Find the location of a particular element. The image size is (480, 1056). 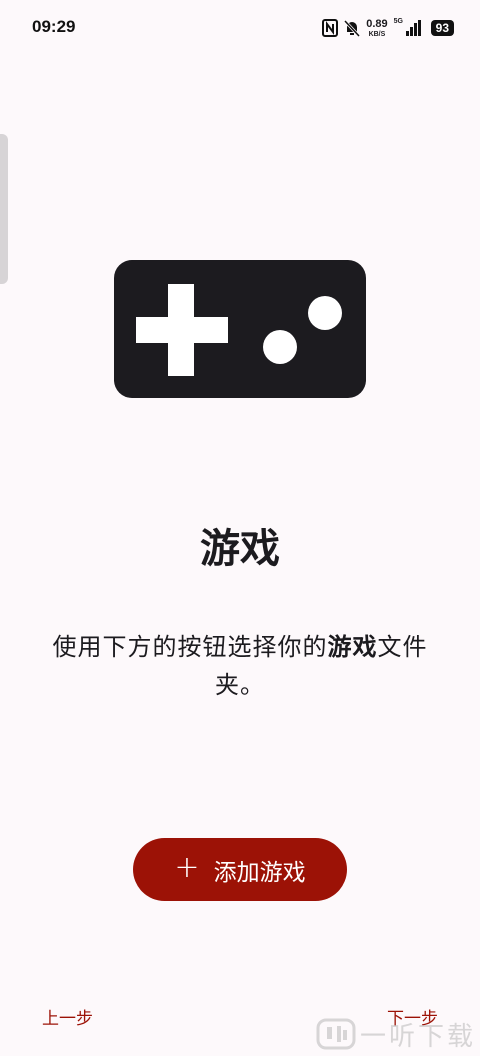

edge-panel-handle is located at coordinates (4, 209).